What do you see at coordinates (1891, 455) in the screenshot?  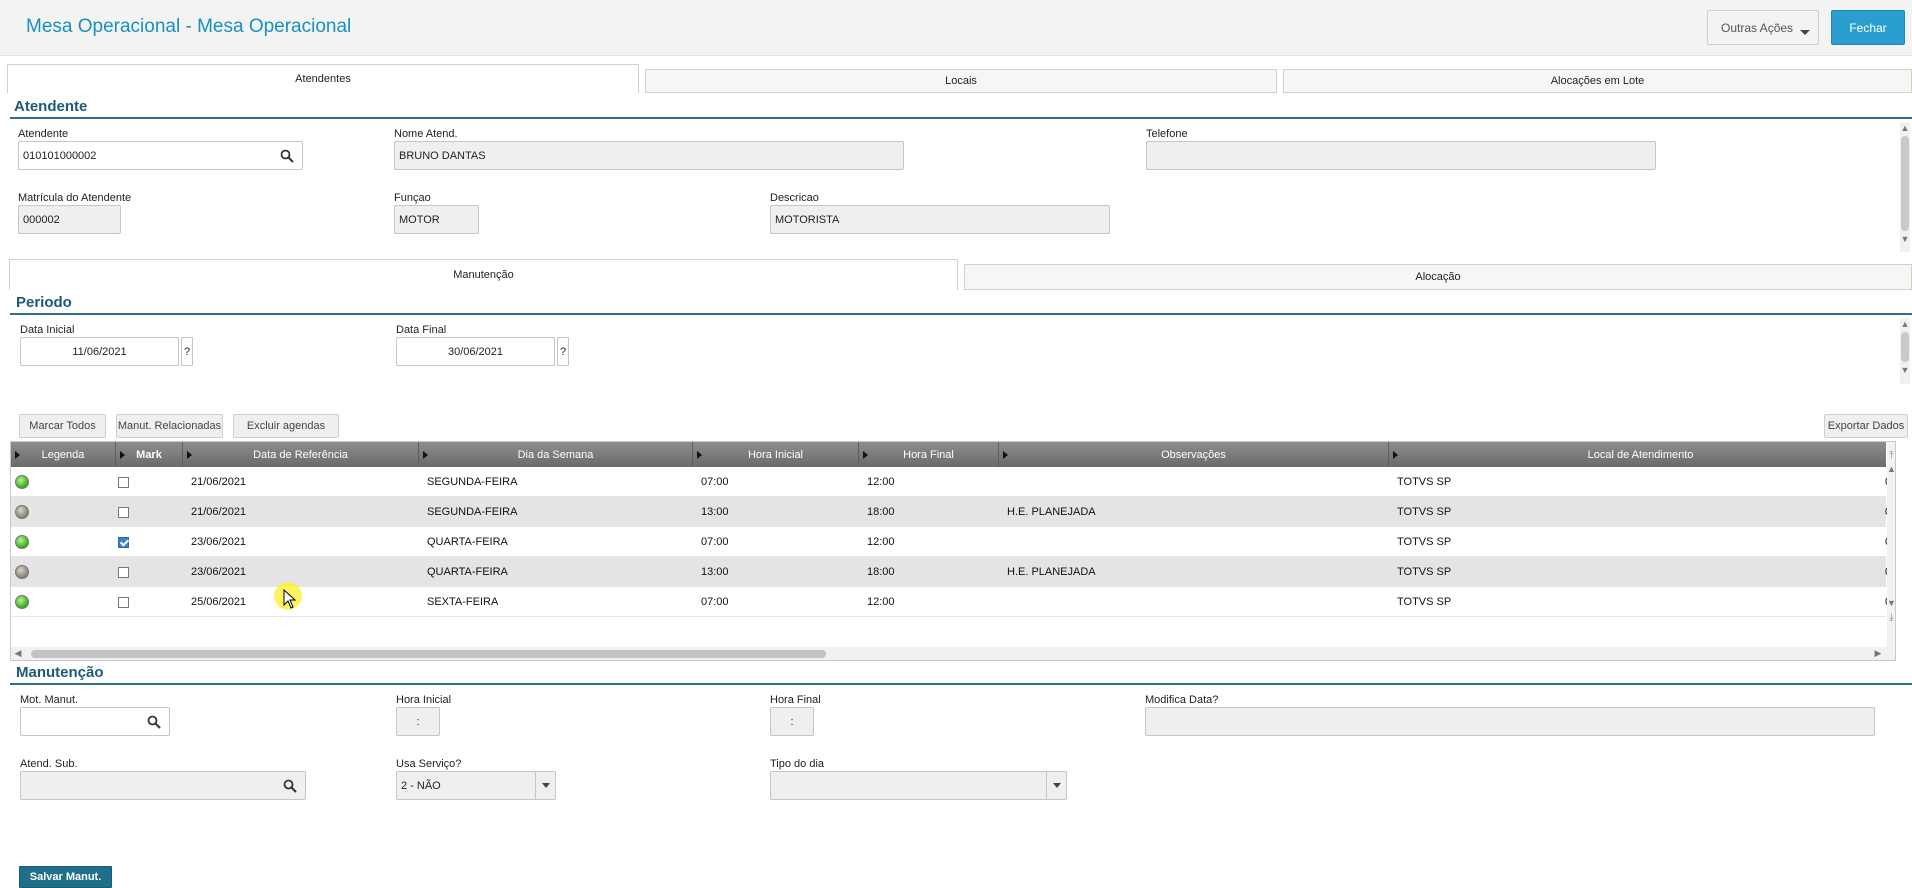 I see `scroll-top-icon: ⤒` at bounding box center [1891, 455].